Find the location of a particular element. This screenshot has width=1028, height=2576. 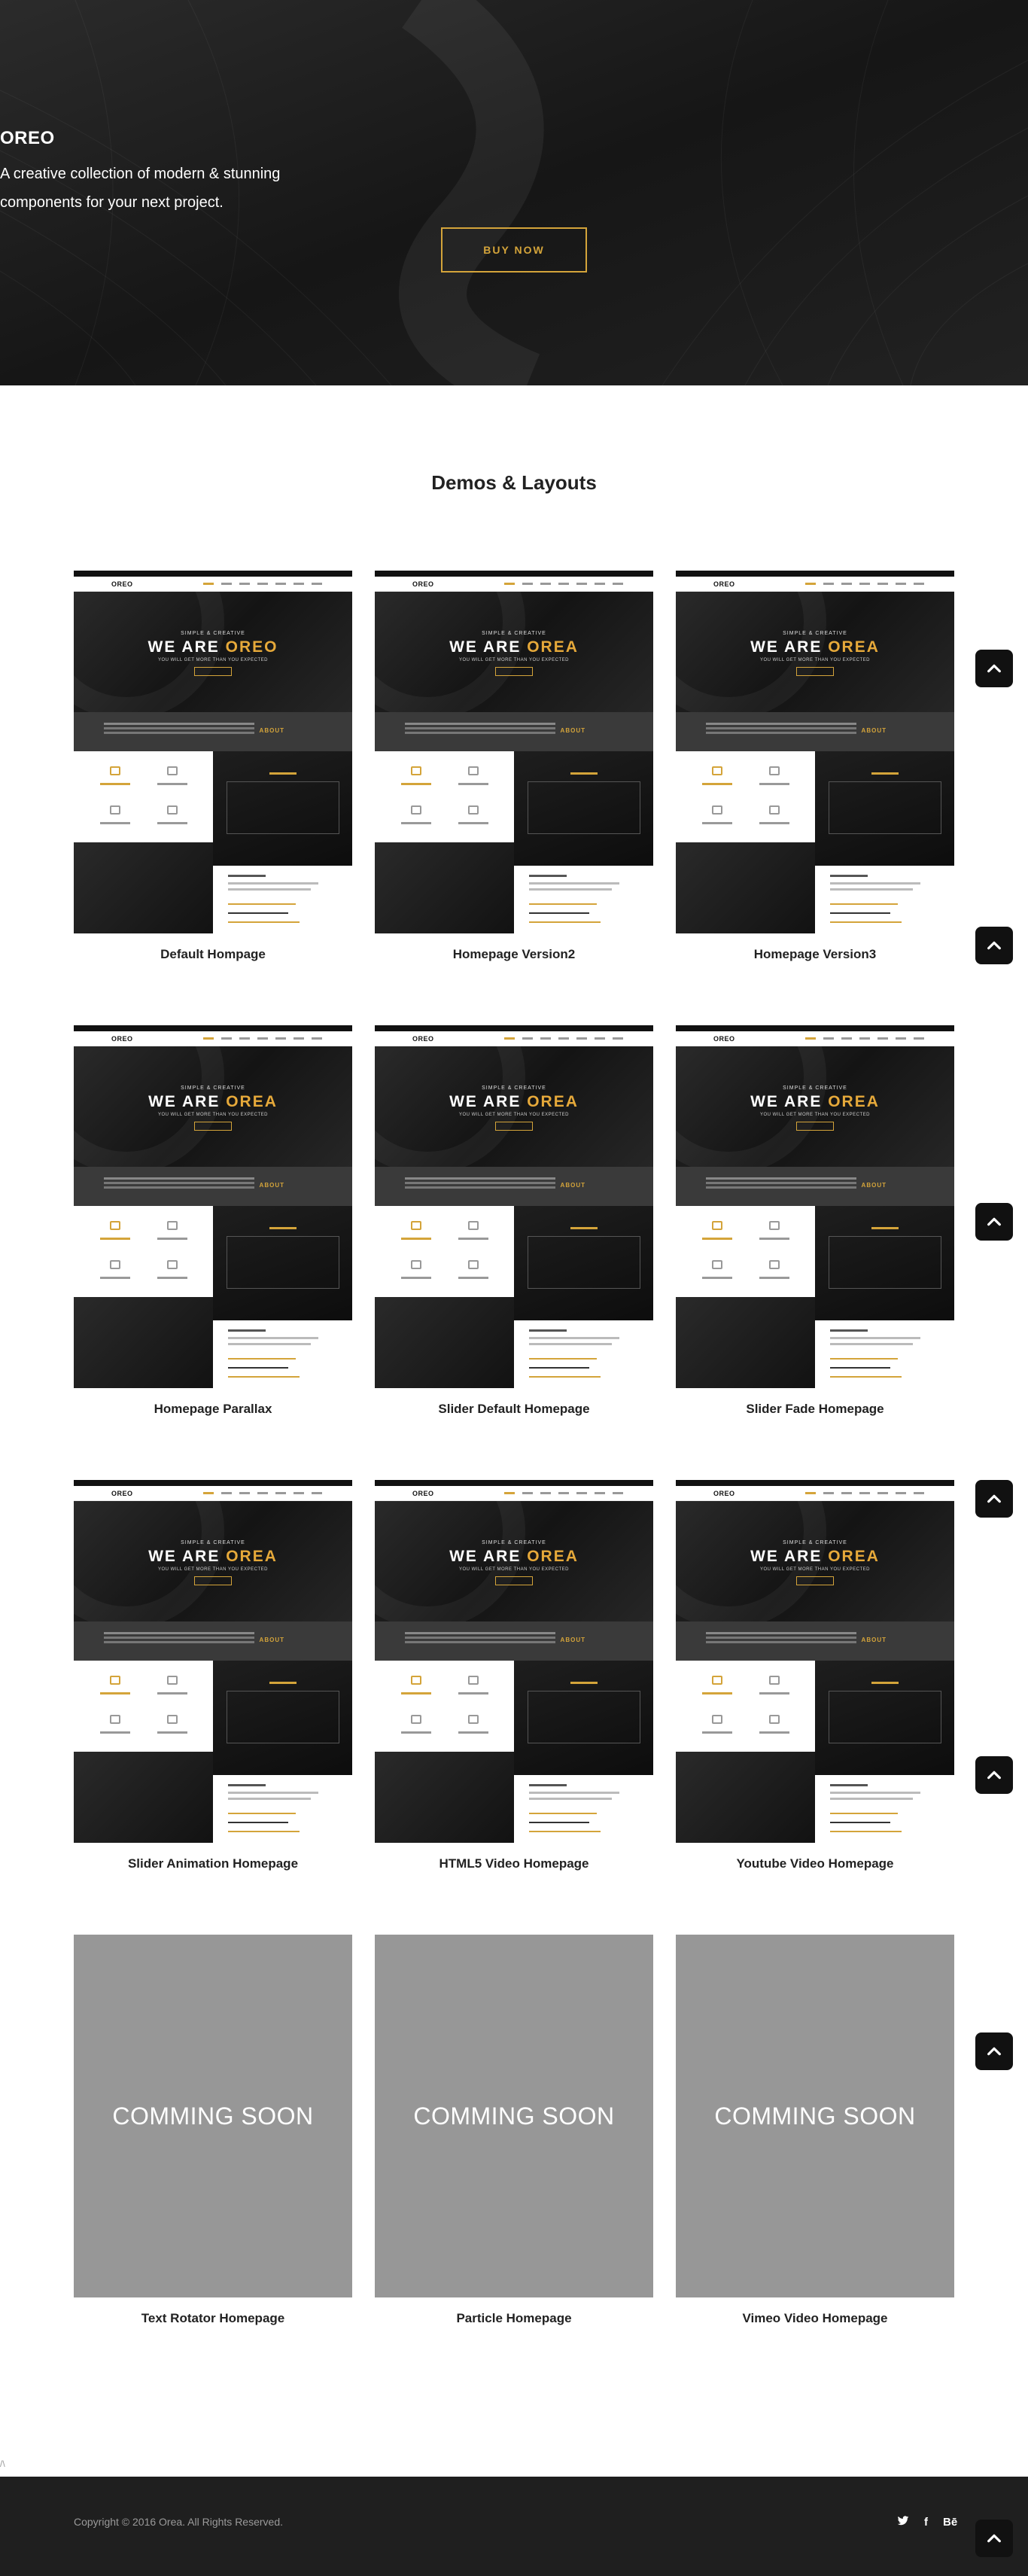

demo-label: Homepage Version2 is located at coordinates (514, 955).